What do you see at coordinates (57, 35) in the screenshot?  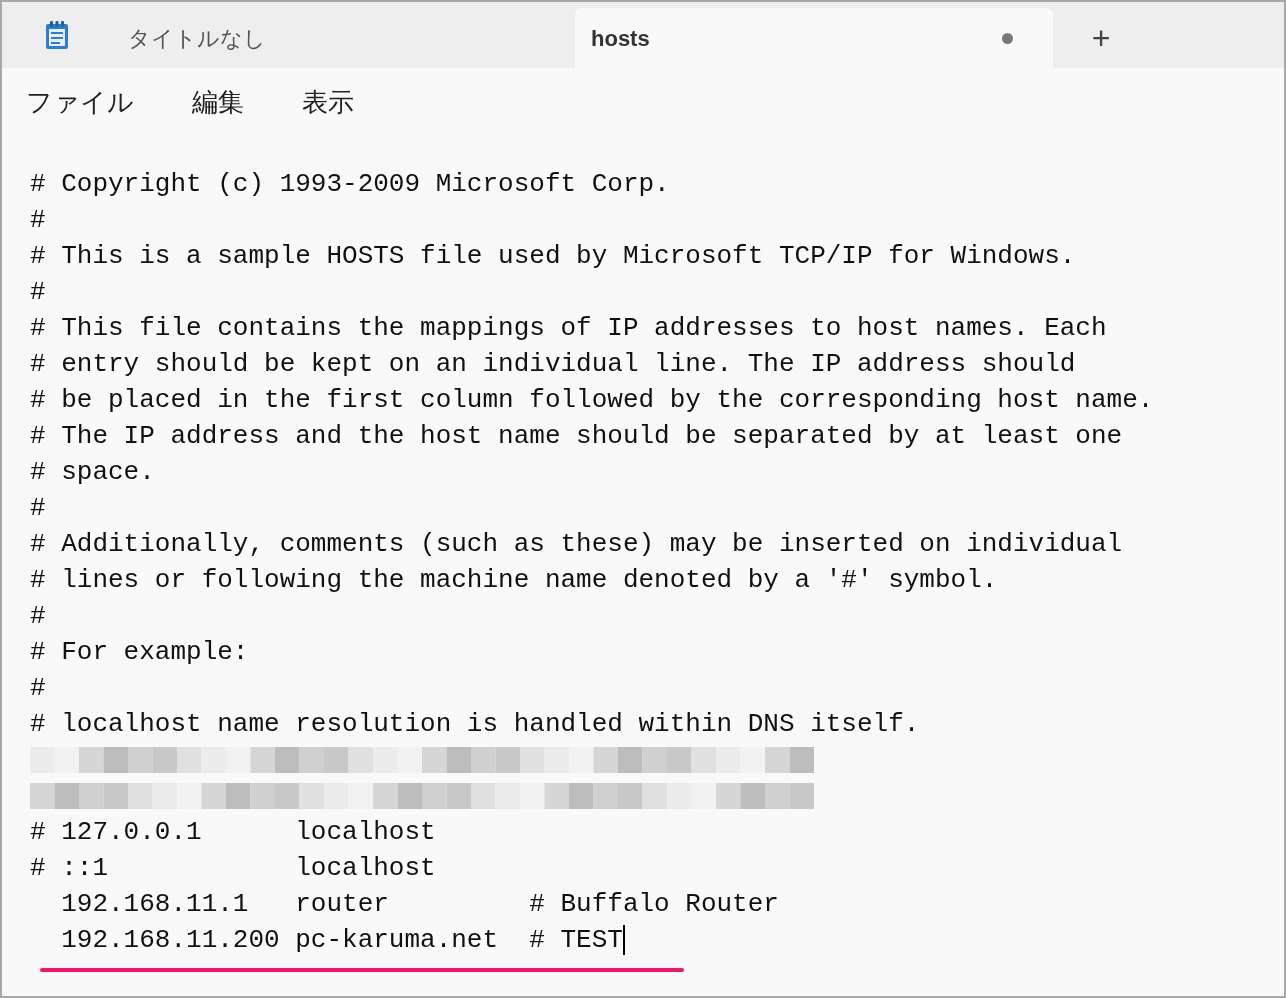 I see `notepad-icon` at bounding box center [57, 35].